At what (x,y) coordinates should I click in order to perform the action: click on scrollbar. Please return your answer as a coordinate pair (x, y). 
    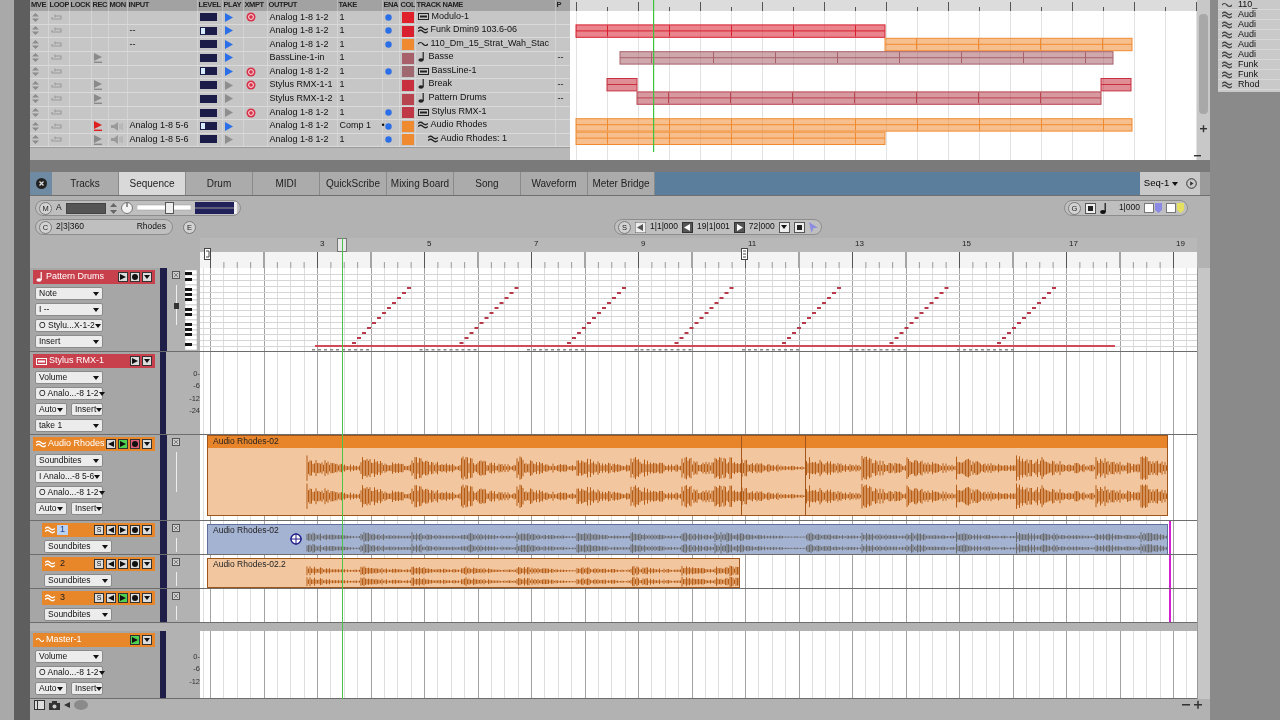
    Looking at the image, I should click on (15, 360).